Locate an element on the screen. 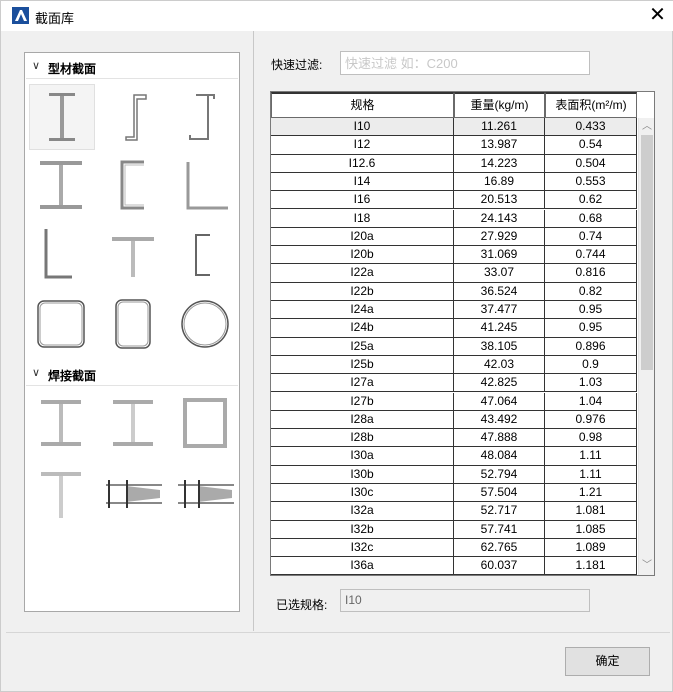 Image resolution: width=673 pixels, height=692 pixels. cell-weight: 20.513 is located at coordinates (499, 200).